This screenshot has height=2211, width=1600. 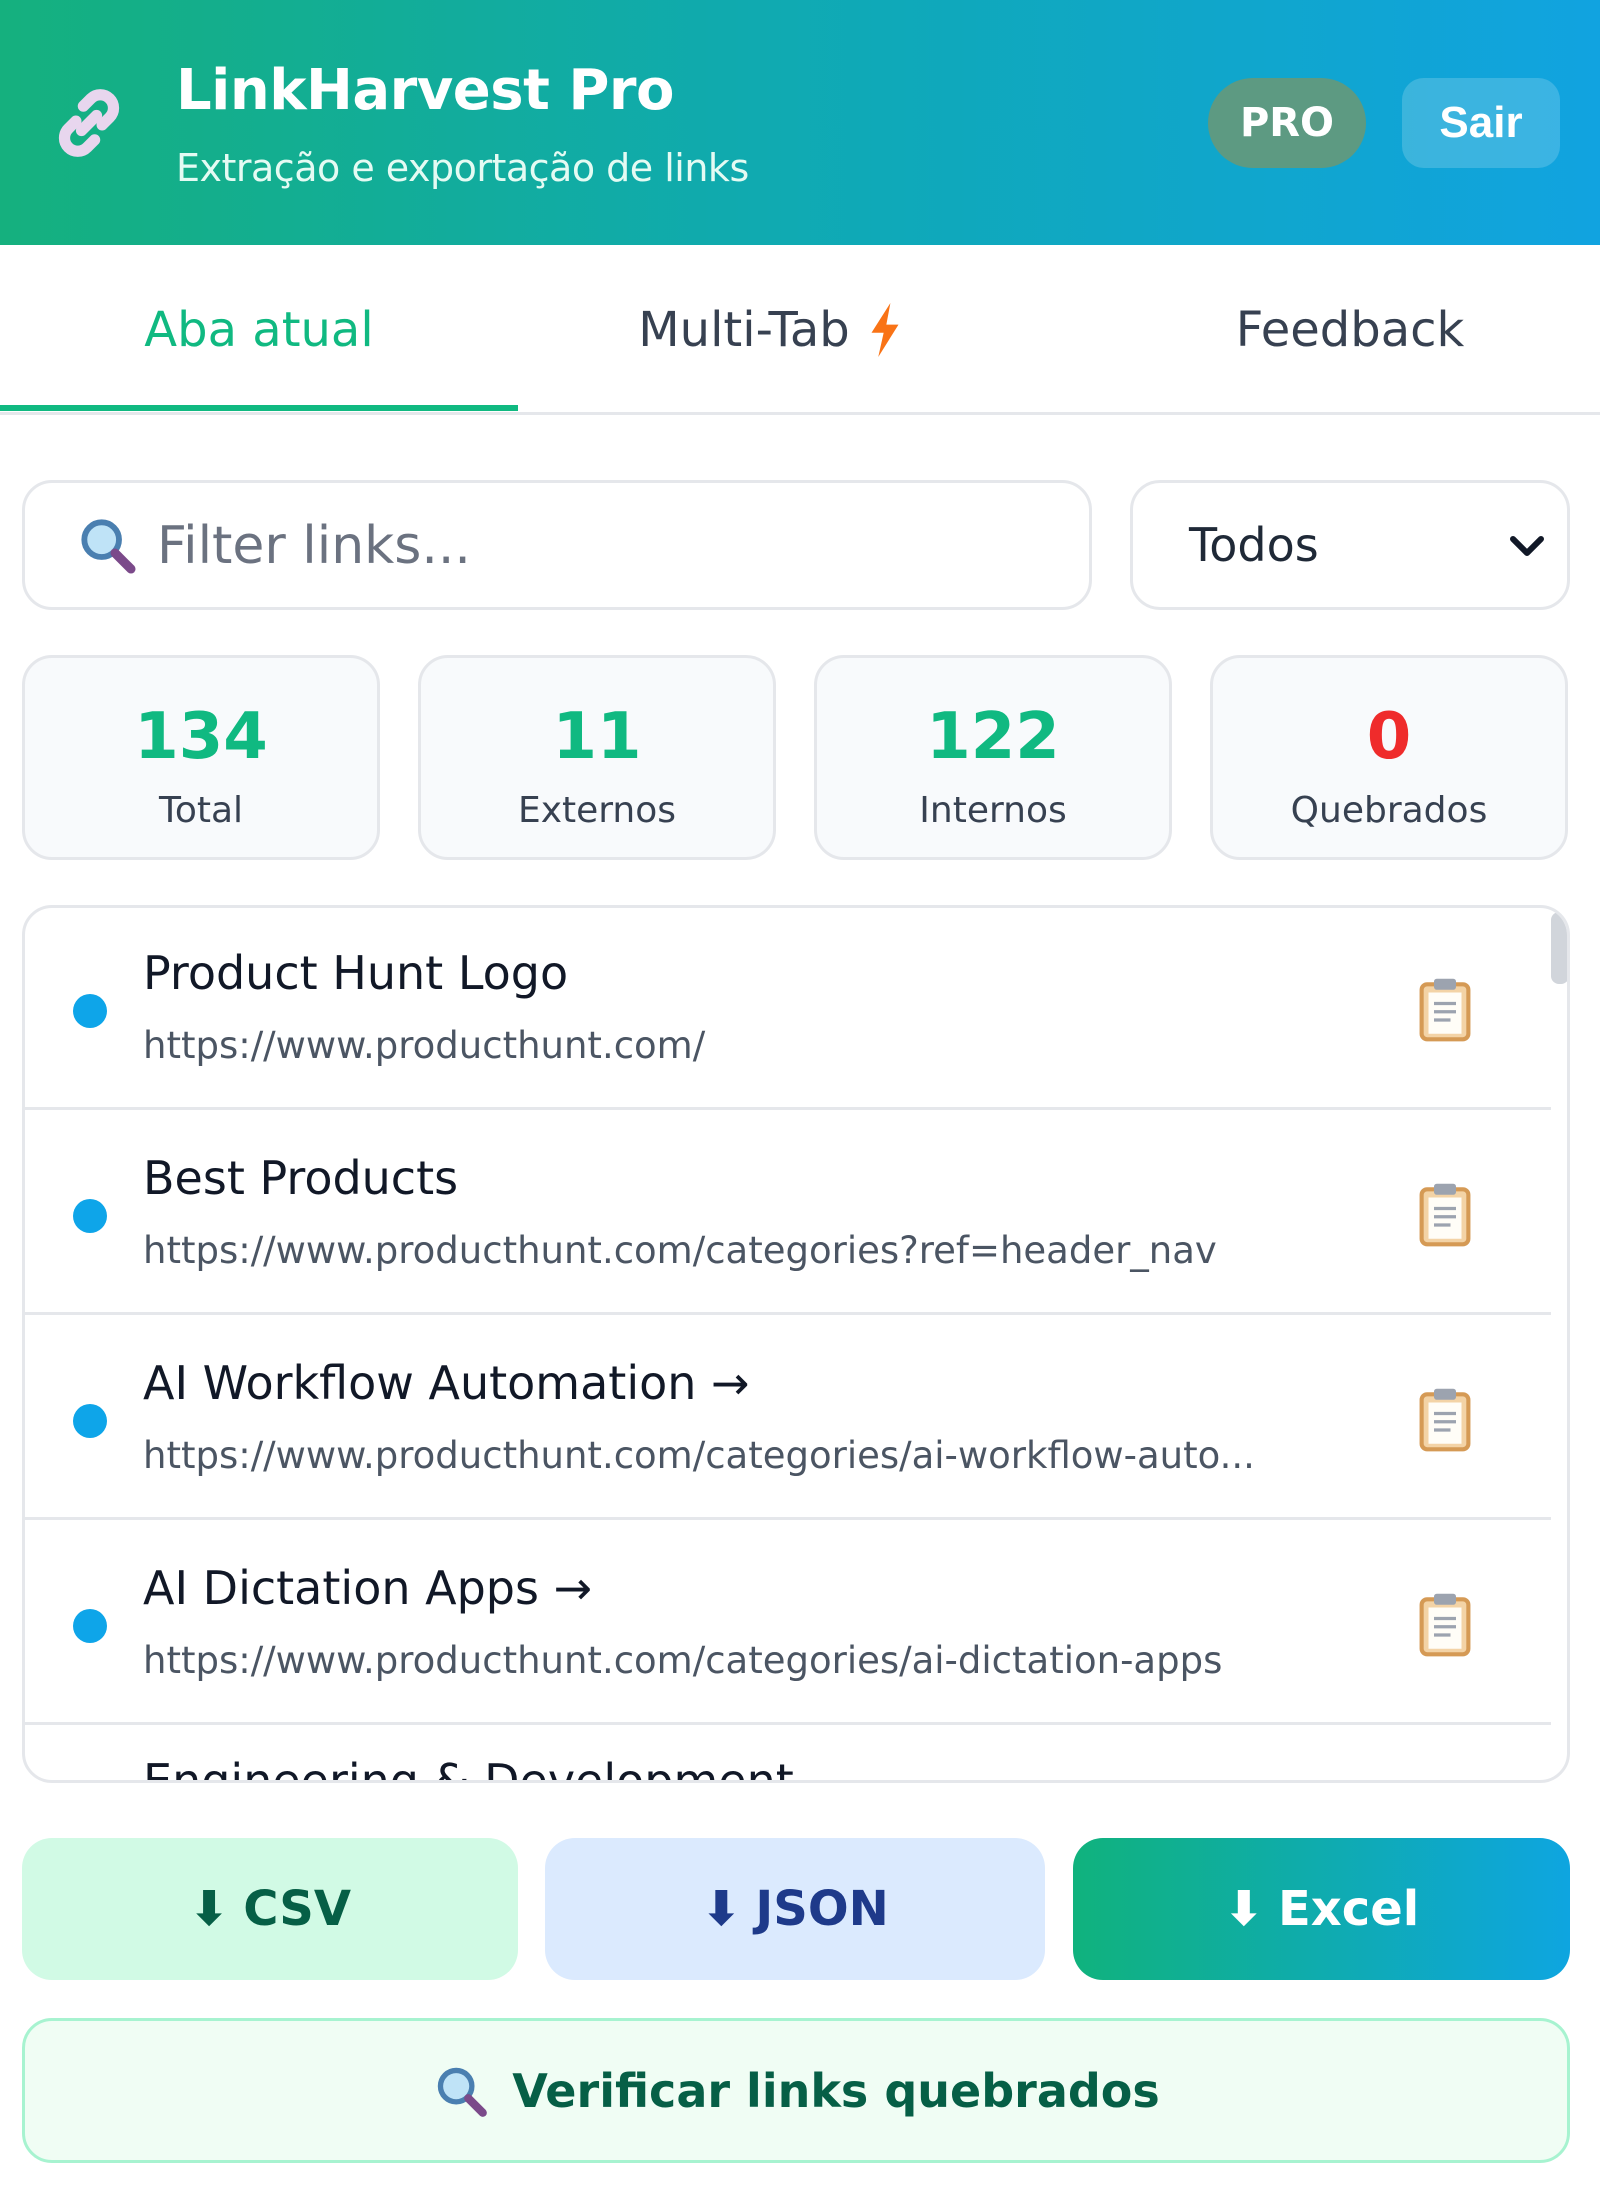 I want to click on link-type-select: Todos, so click(x=1350, y=545).